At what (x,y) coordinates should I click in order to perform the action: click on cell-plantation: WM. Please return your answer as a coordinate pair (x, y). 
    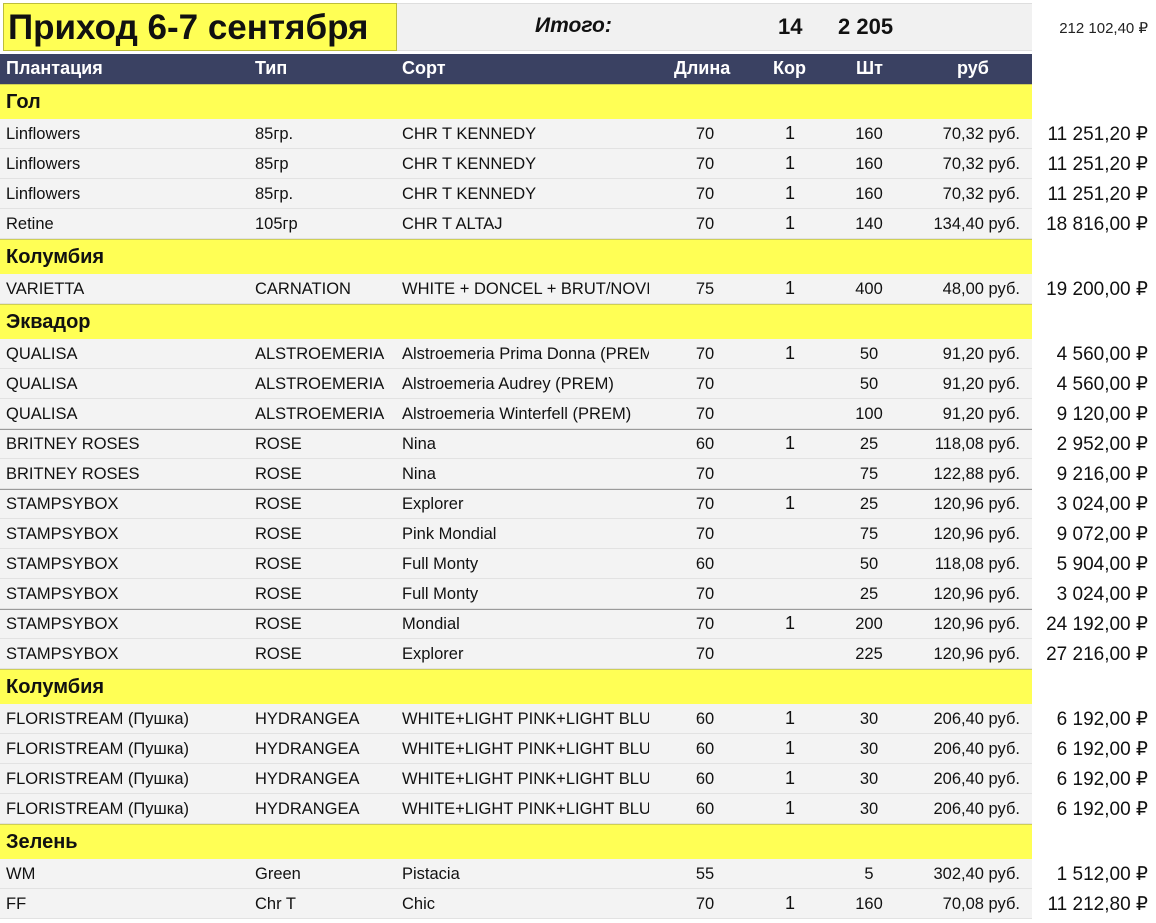
    Looking at the image, I should click on (20, 874).